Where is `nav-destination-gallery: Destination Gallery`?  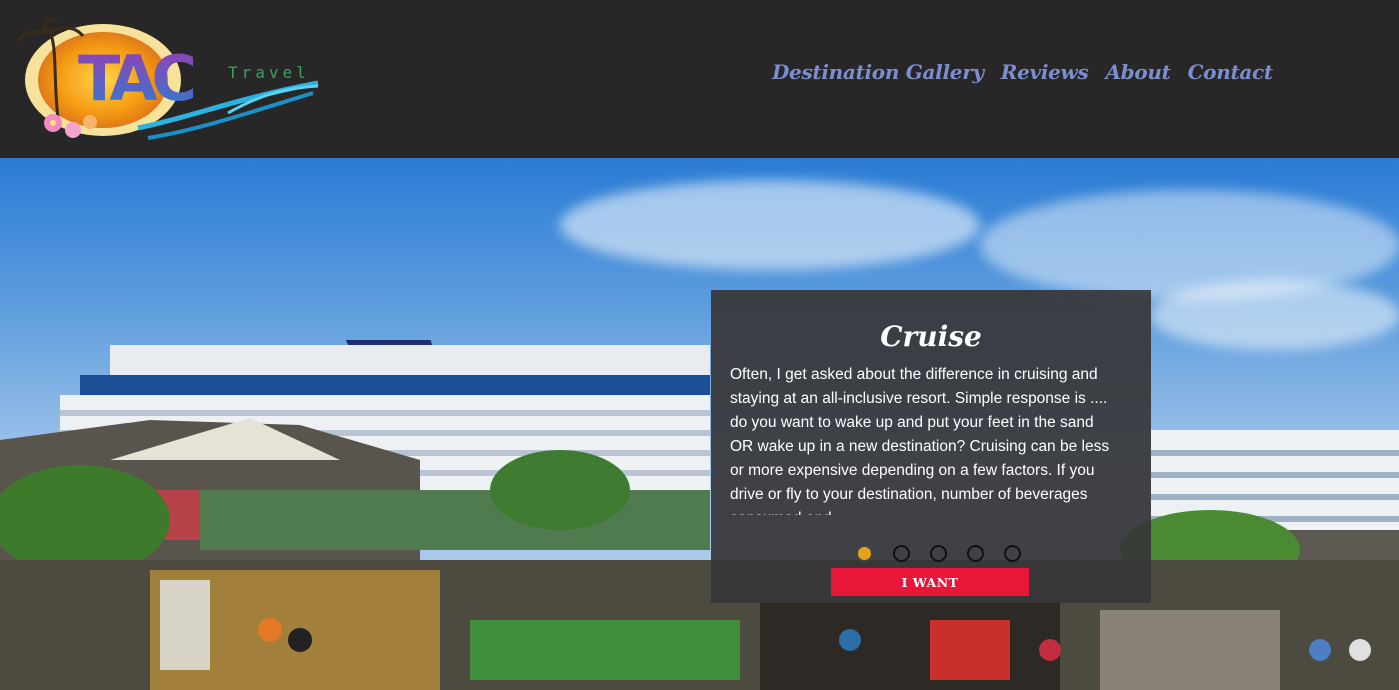
nav-destination-gallery: Destination Gallery is located at coordinates (878, 72).